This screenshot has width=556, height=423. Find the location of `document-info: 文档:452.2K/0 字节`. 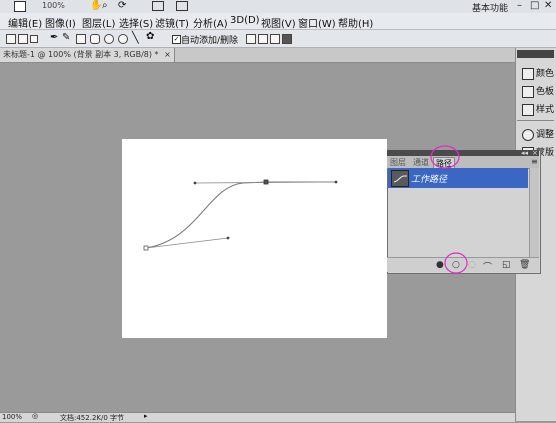

document-info: 文档:452.2K/0 字节 is located at coordinates (92, 418).